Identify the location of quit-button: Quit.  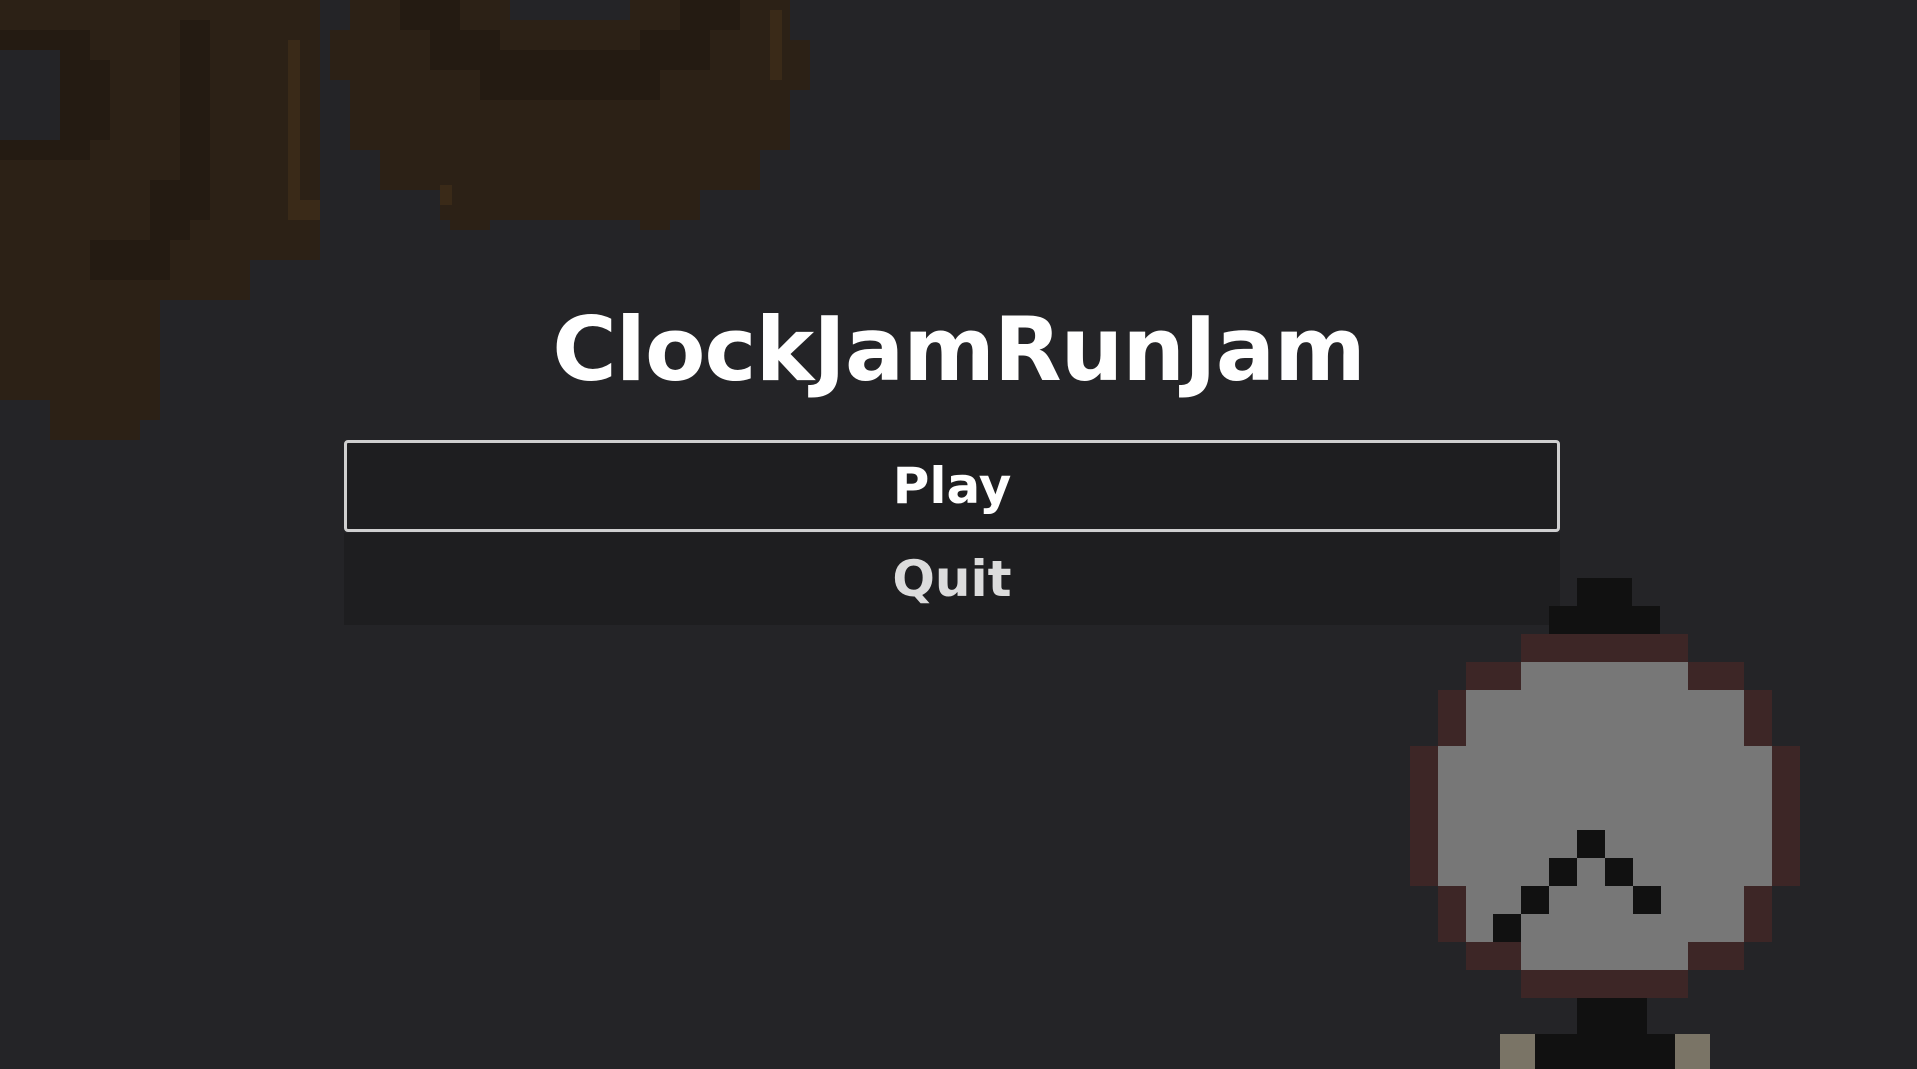
(952, 579).